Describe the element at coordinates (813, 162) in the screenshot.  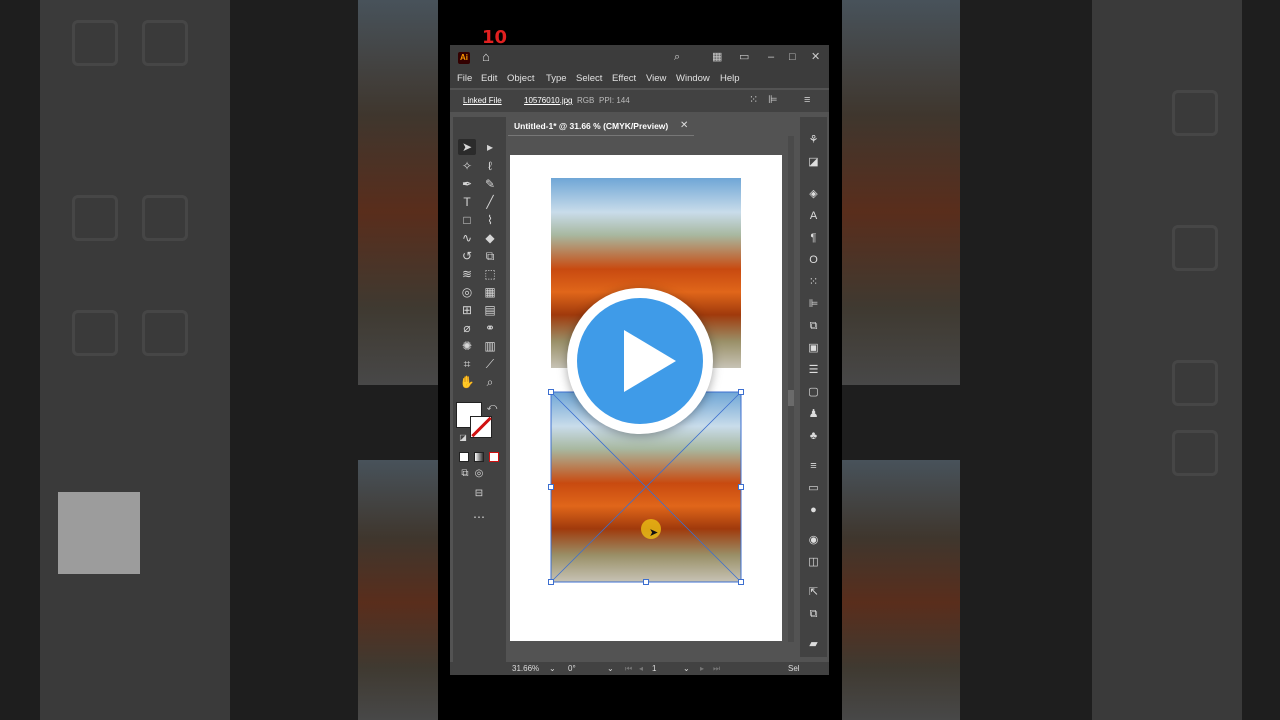
I see `gradient-panel-icon: ◪` at that location.